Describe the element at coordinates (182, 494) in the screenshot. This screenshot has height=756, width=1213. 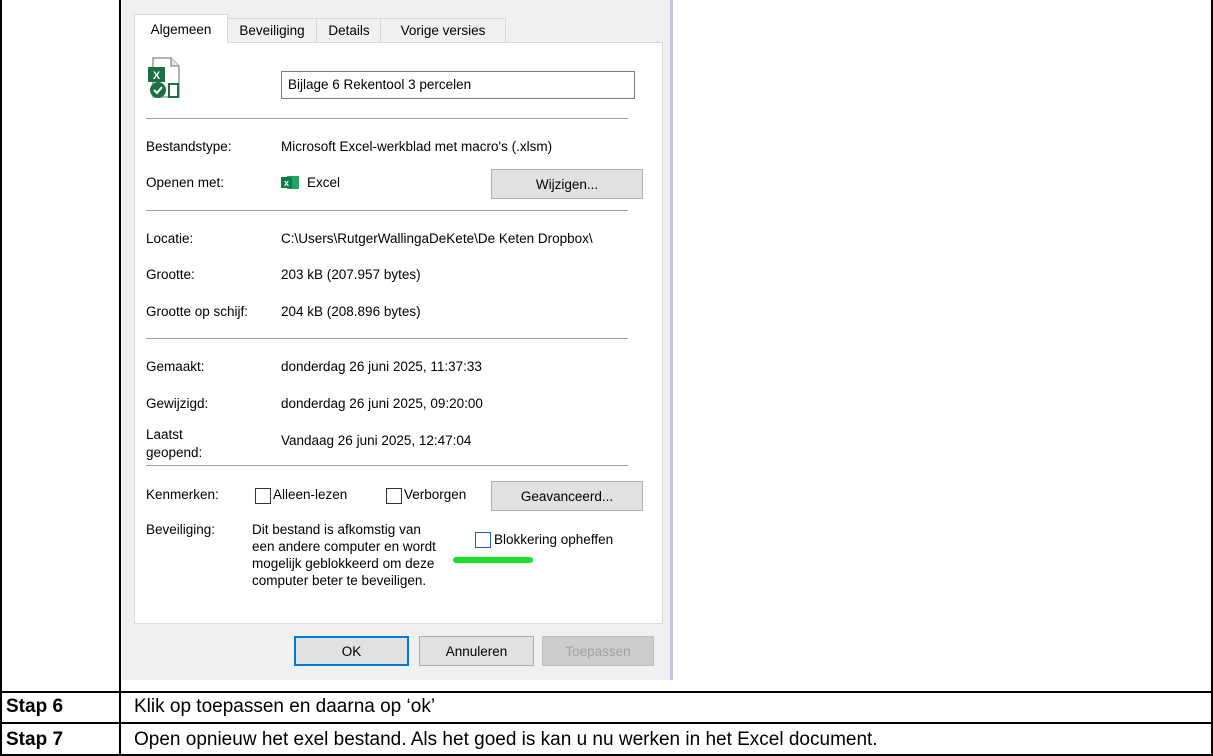
I see `attributes-label: Kenmerken:` at that location.